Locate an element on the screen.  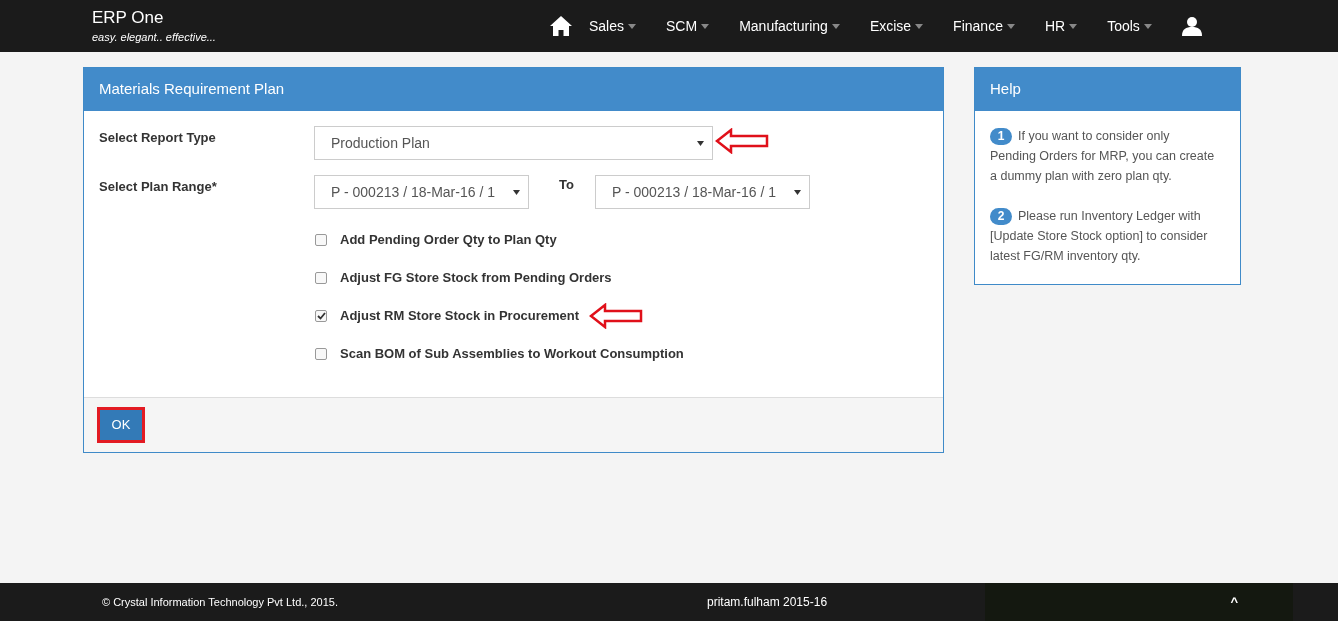
user-session-text: pritam.fulham 2015-16 is located at coordinates (768, 602).